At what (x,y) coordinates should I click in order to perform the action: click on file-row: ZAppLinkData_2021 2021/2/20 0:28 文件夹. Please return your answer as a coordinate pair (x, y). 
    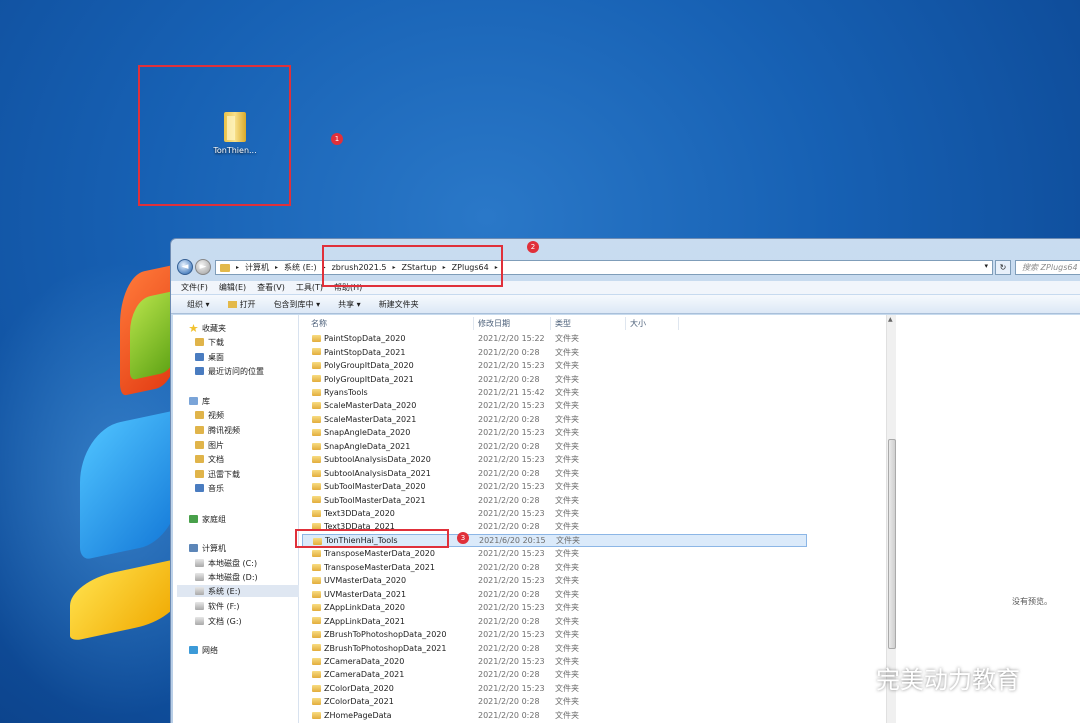
    Looking at the image, I should click on (554, 620).